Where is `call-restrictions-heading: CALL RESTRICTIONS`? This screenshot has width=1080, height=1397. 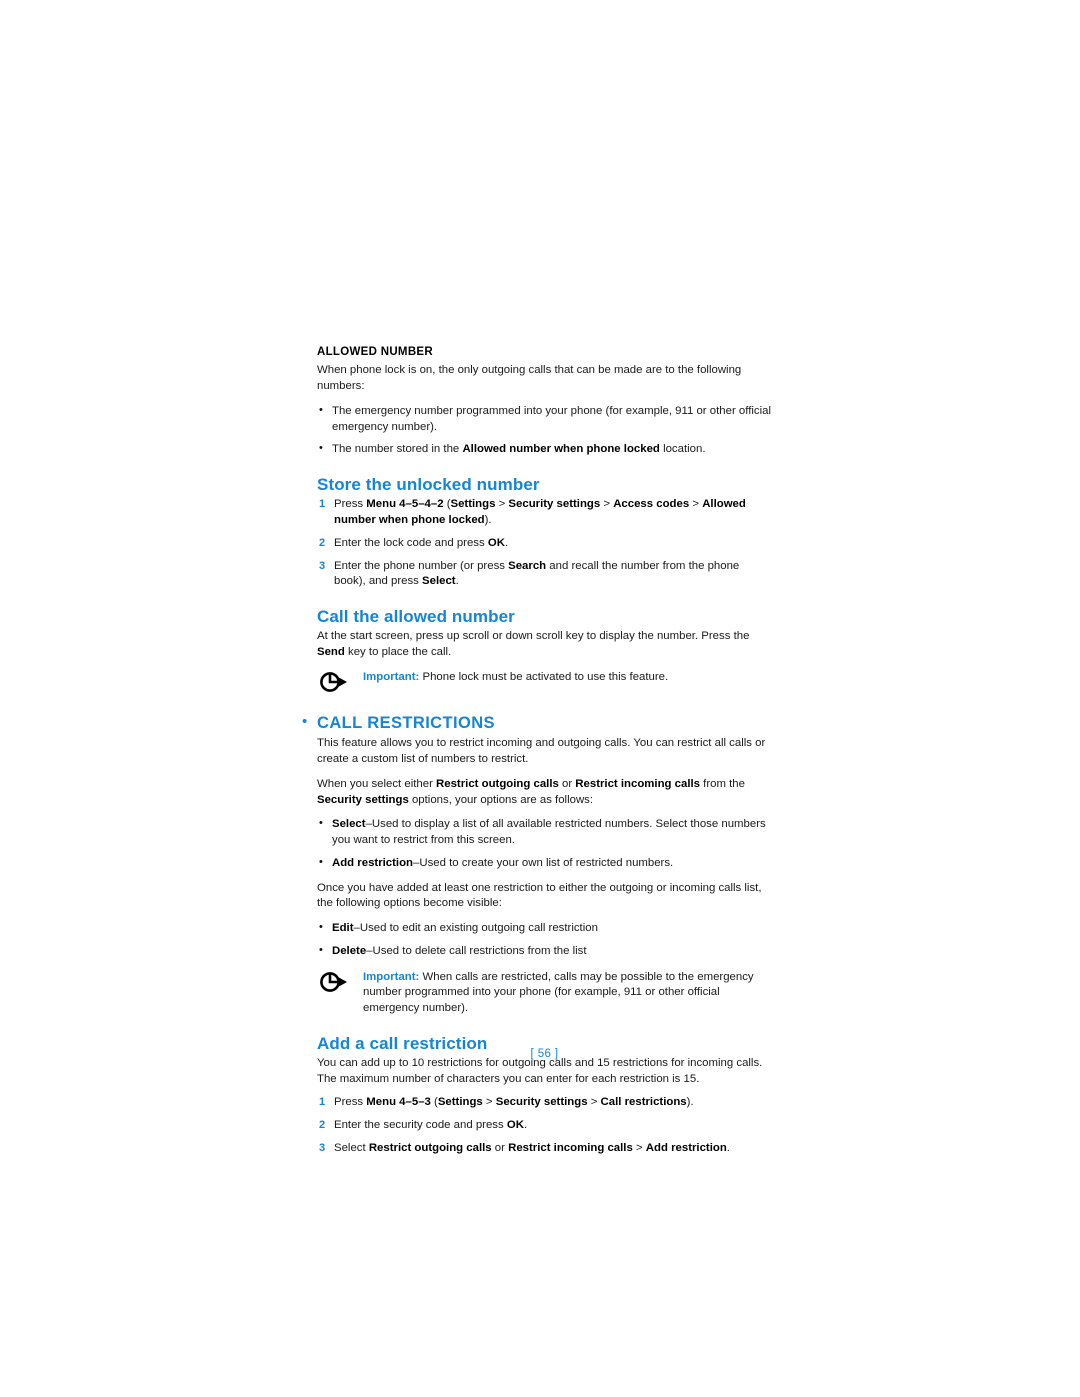 call-restrictions-heading: CALL RESTRICTIONS is located at coordinates (406, 722).